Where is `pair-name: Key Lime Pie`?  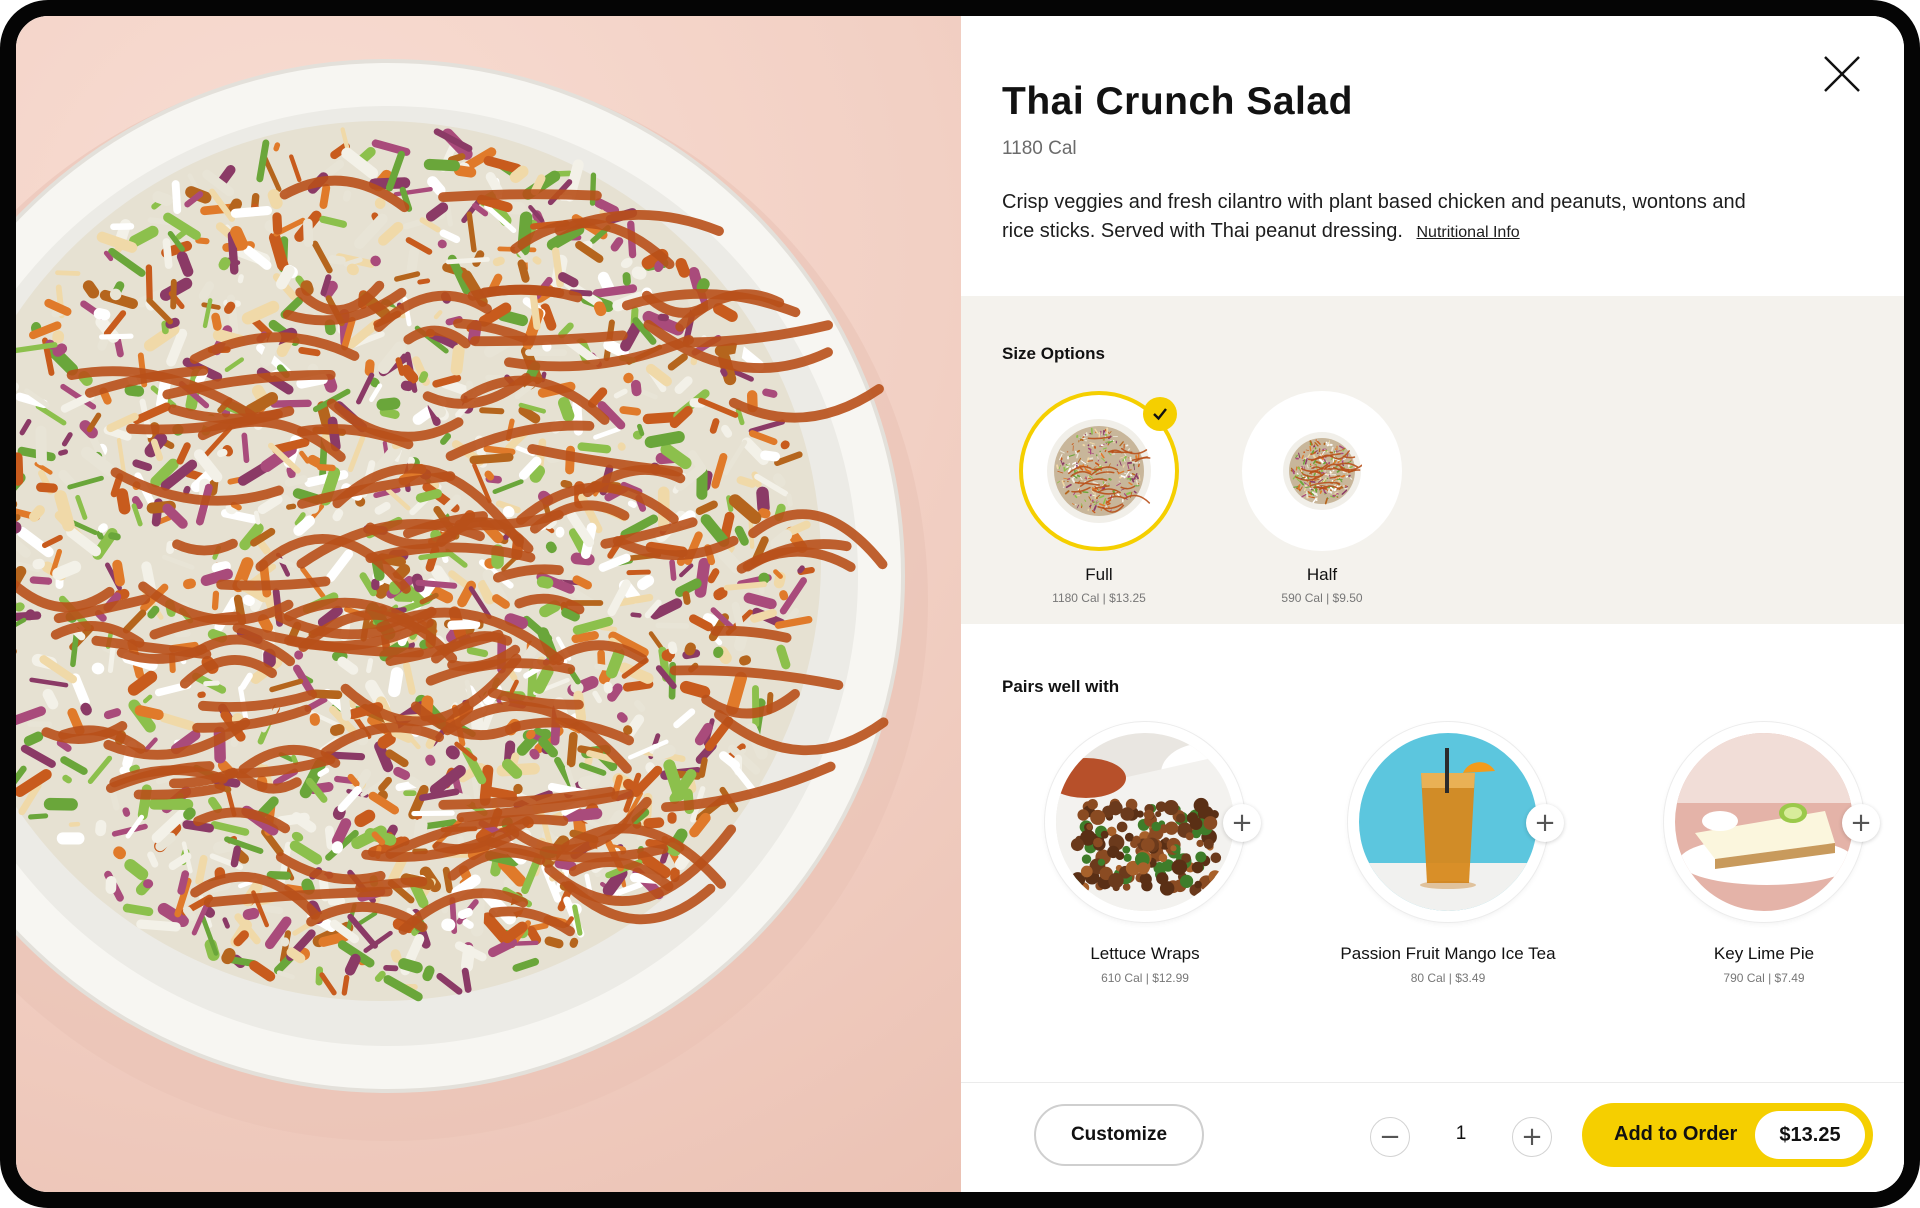 pair-name: Key Lime Pie is located at coordinates (1764, 953).